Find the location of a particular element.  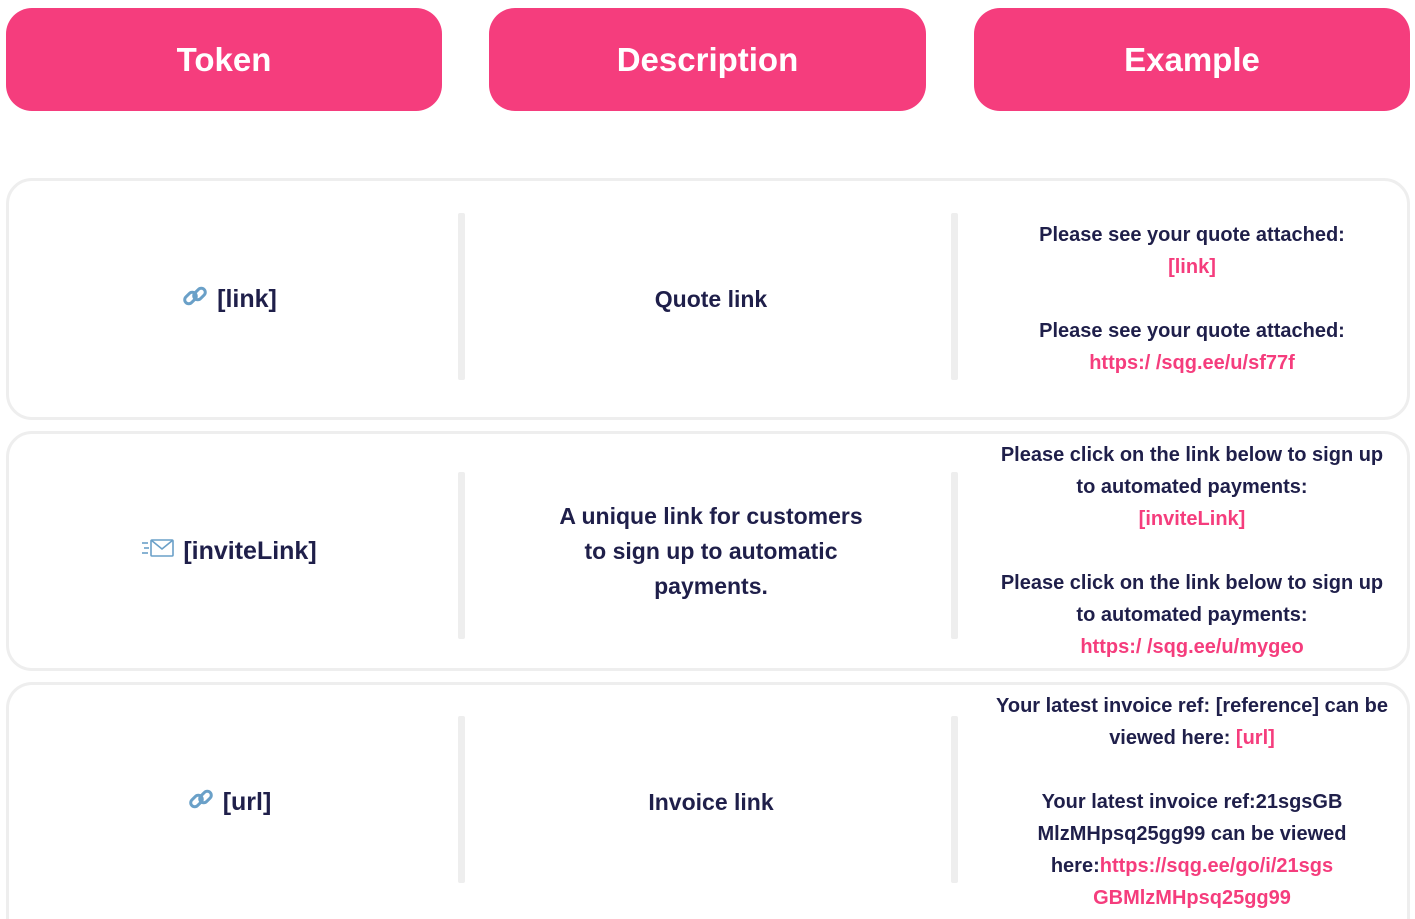

header-example: Example is located at coordinates (1192, 59).